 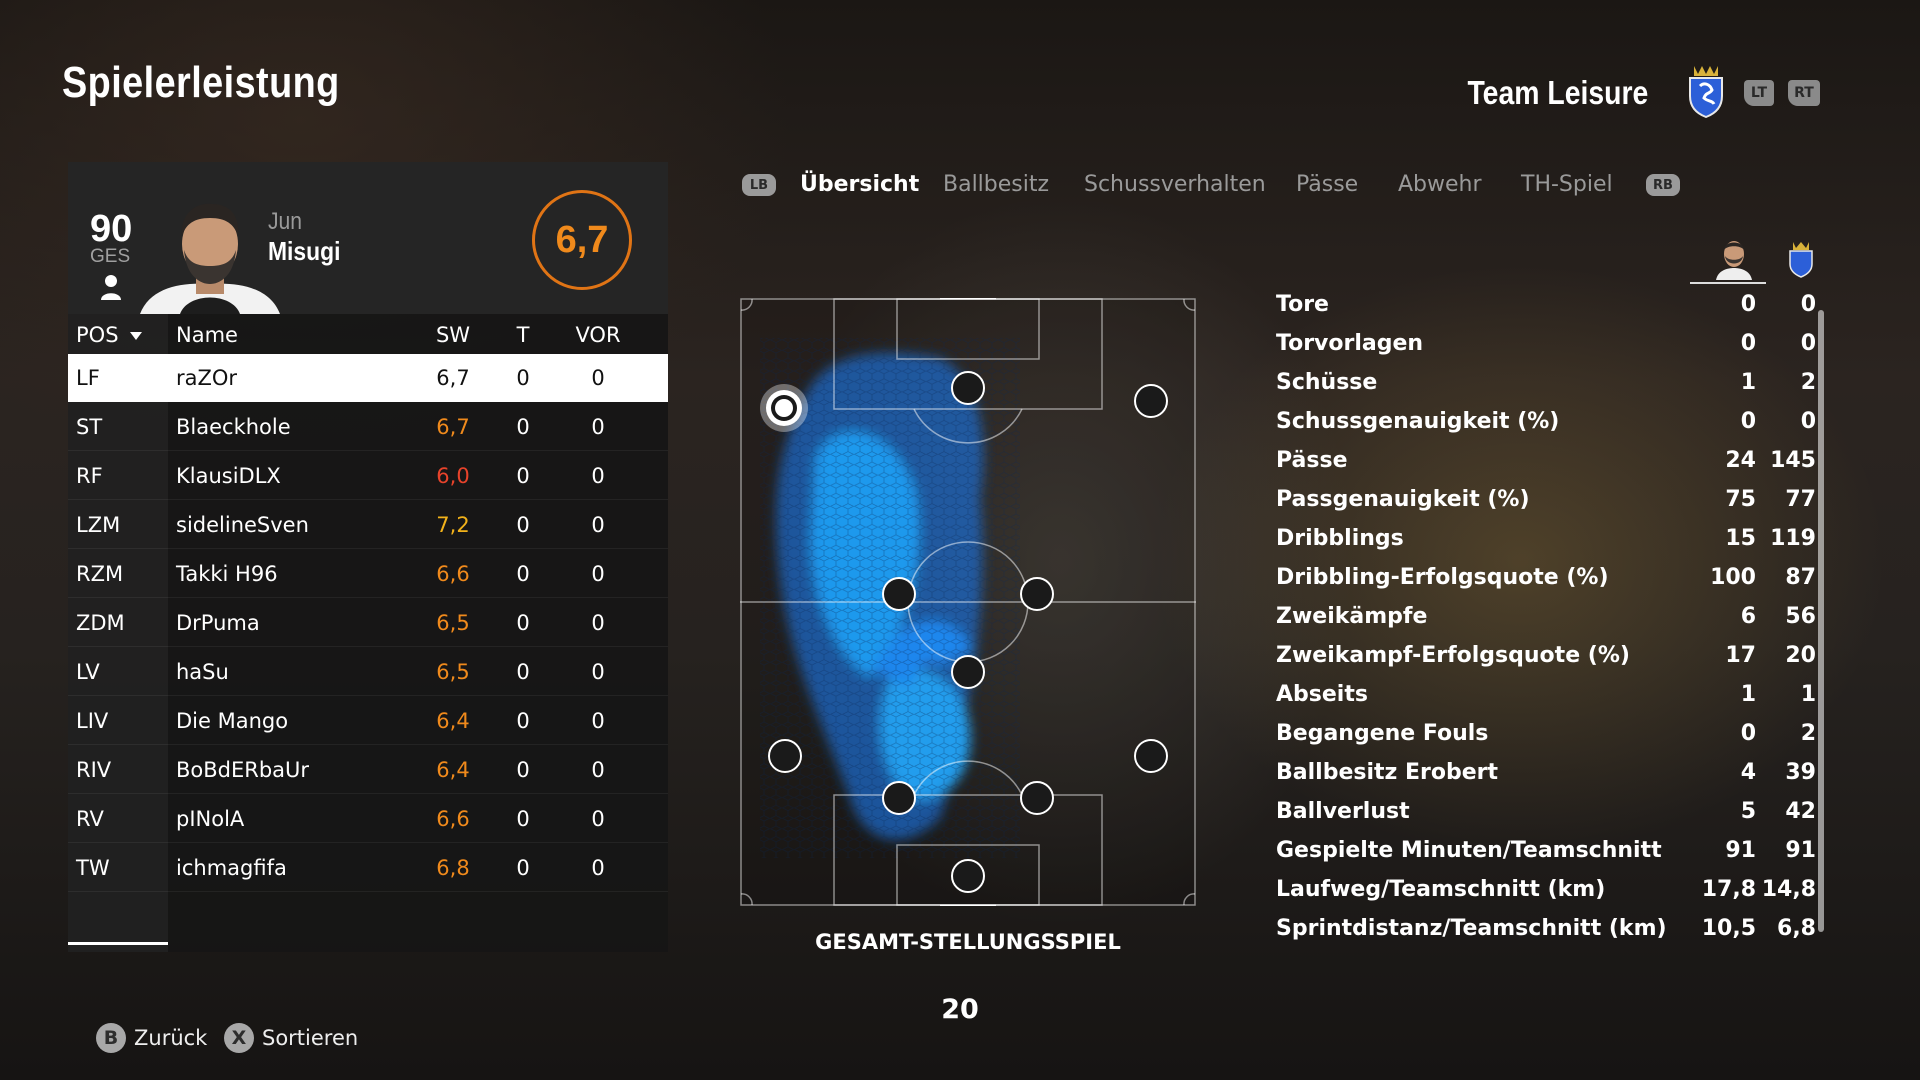 What do you see at coordinates (598, 335) in the screenshot?
I see `column-header-vor: VOR` at bounding box center [598, 335].